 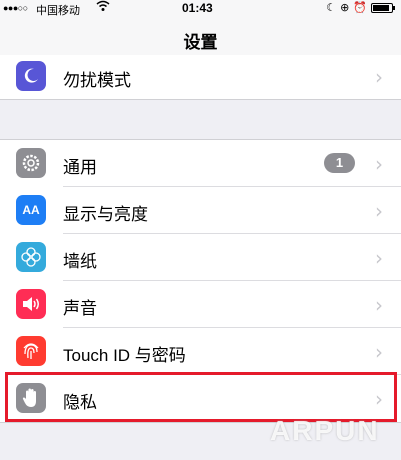 I want to click on status-icons: ☾ ⊕ ⏰, so click(x=360, y=7).